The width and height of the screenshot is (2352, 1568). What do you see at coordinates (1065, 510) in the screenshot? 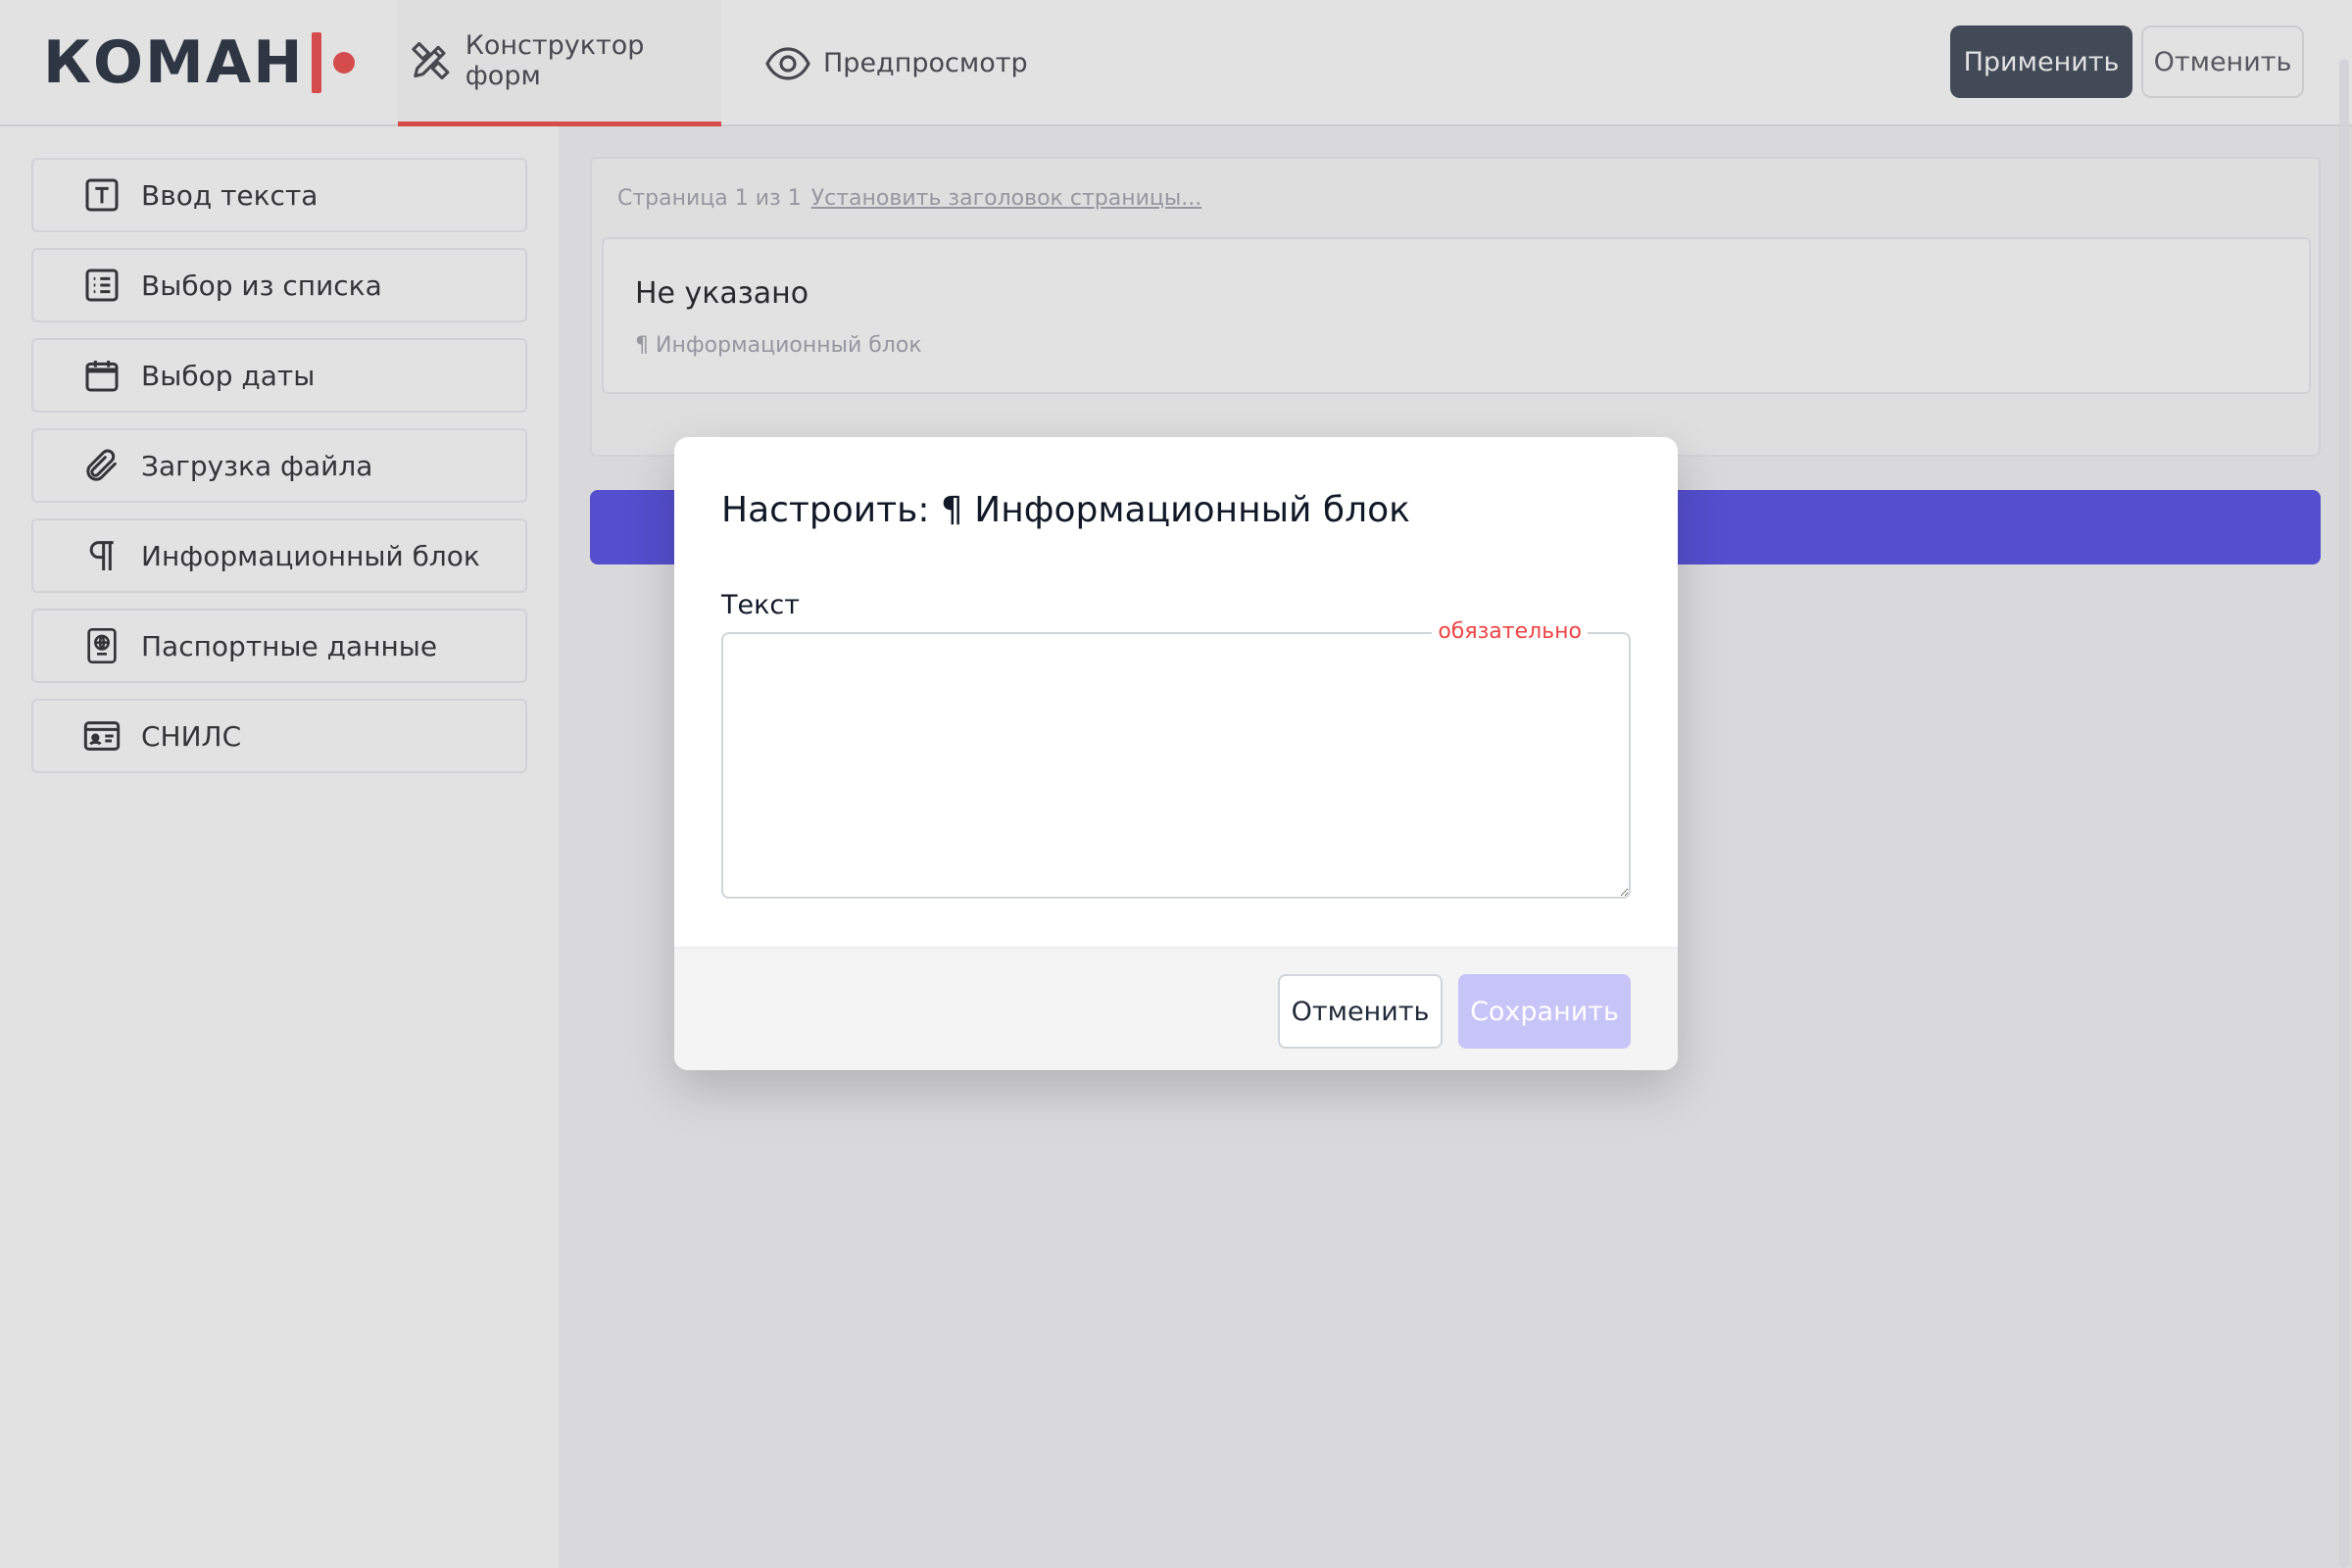
I see `dialog-title: Настроить: ¶ Информационный блок` at bounding box center [1065, 510].